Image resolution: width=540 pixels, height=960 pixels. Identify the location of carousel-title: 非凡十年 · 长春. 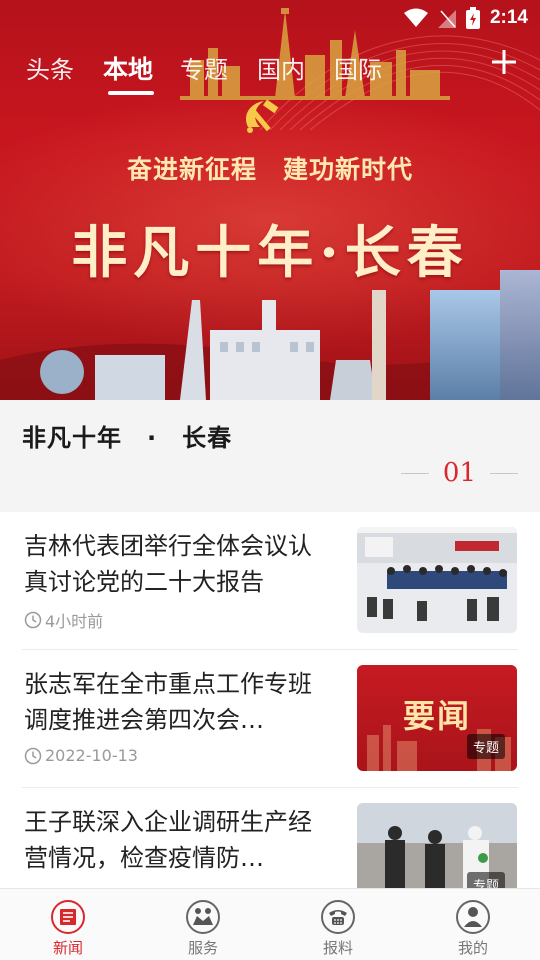
(127, 438).